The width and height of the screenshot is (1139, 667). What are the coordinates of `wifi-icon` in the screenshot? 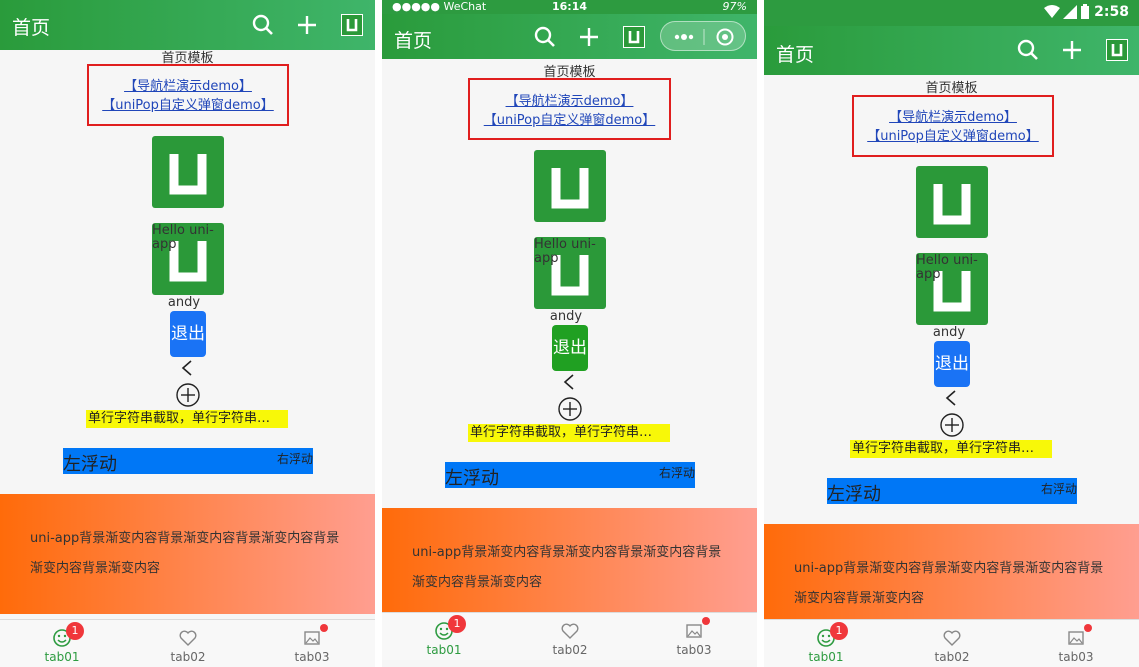 It's located at (1052, 11).